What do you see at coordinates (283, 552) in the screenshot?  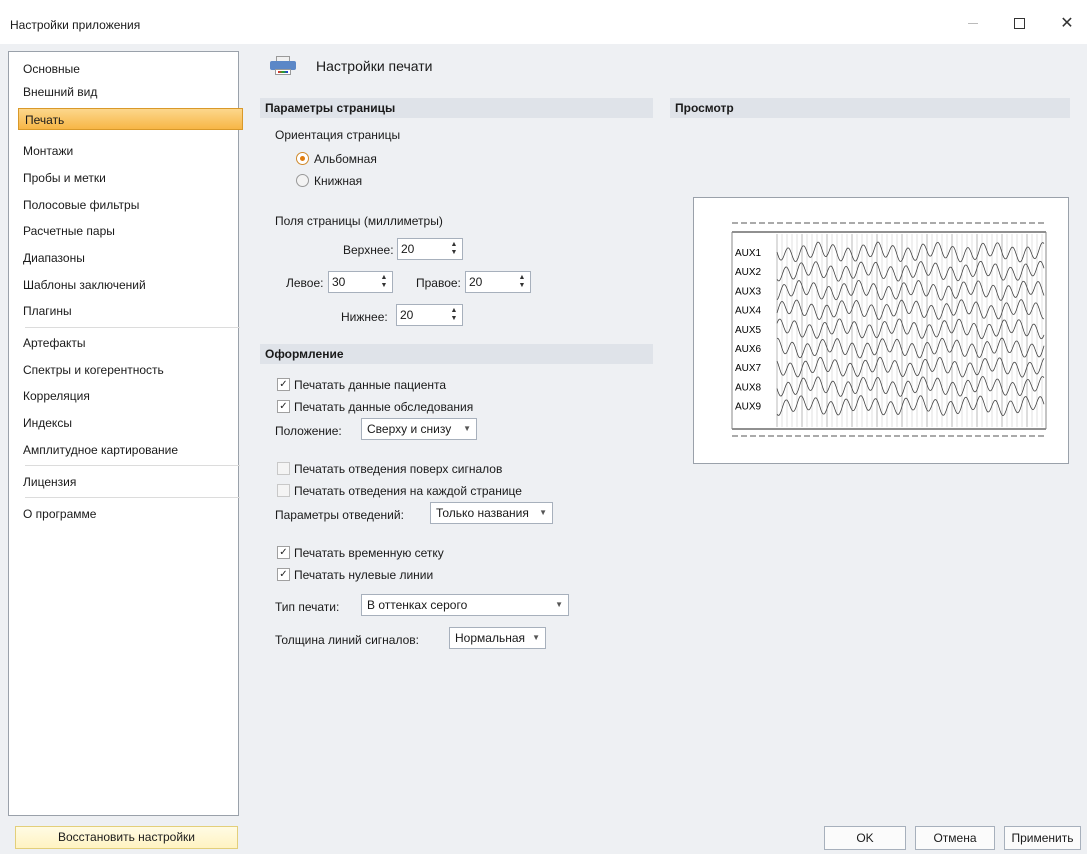 I see `print-grid-checkbox: ✓` at bounding box center [283, 552].